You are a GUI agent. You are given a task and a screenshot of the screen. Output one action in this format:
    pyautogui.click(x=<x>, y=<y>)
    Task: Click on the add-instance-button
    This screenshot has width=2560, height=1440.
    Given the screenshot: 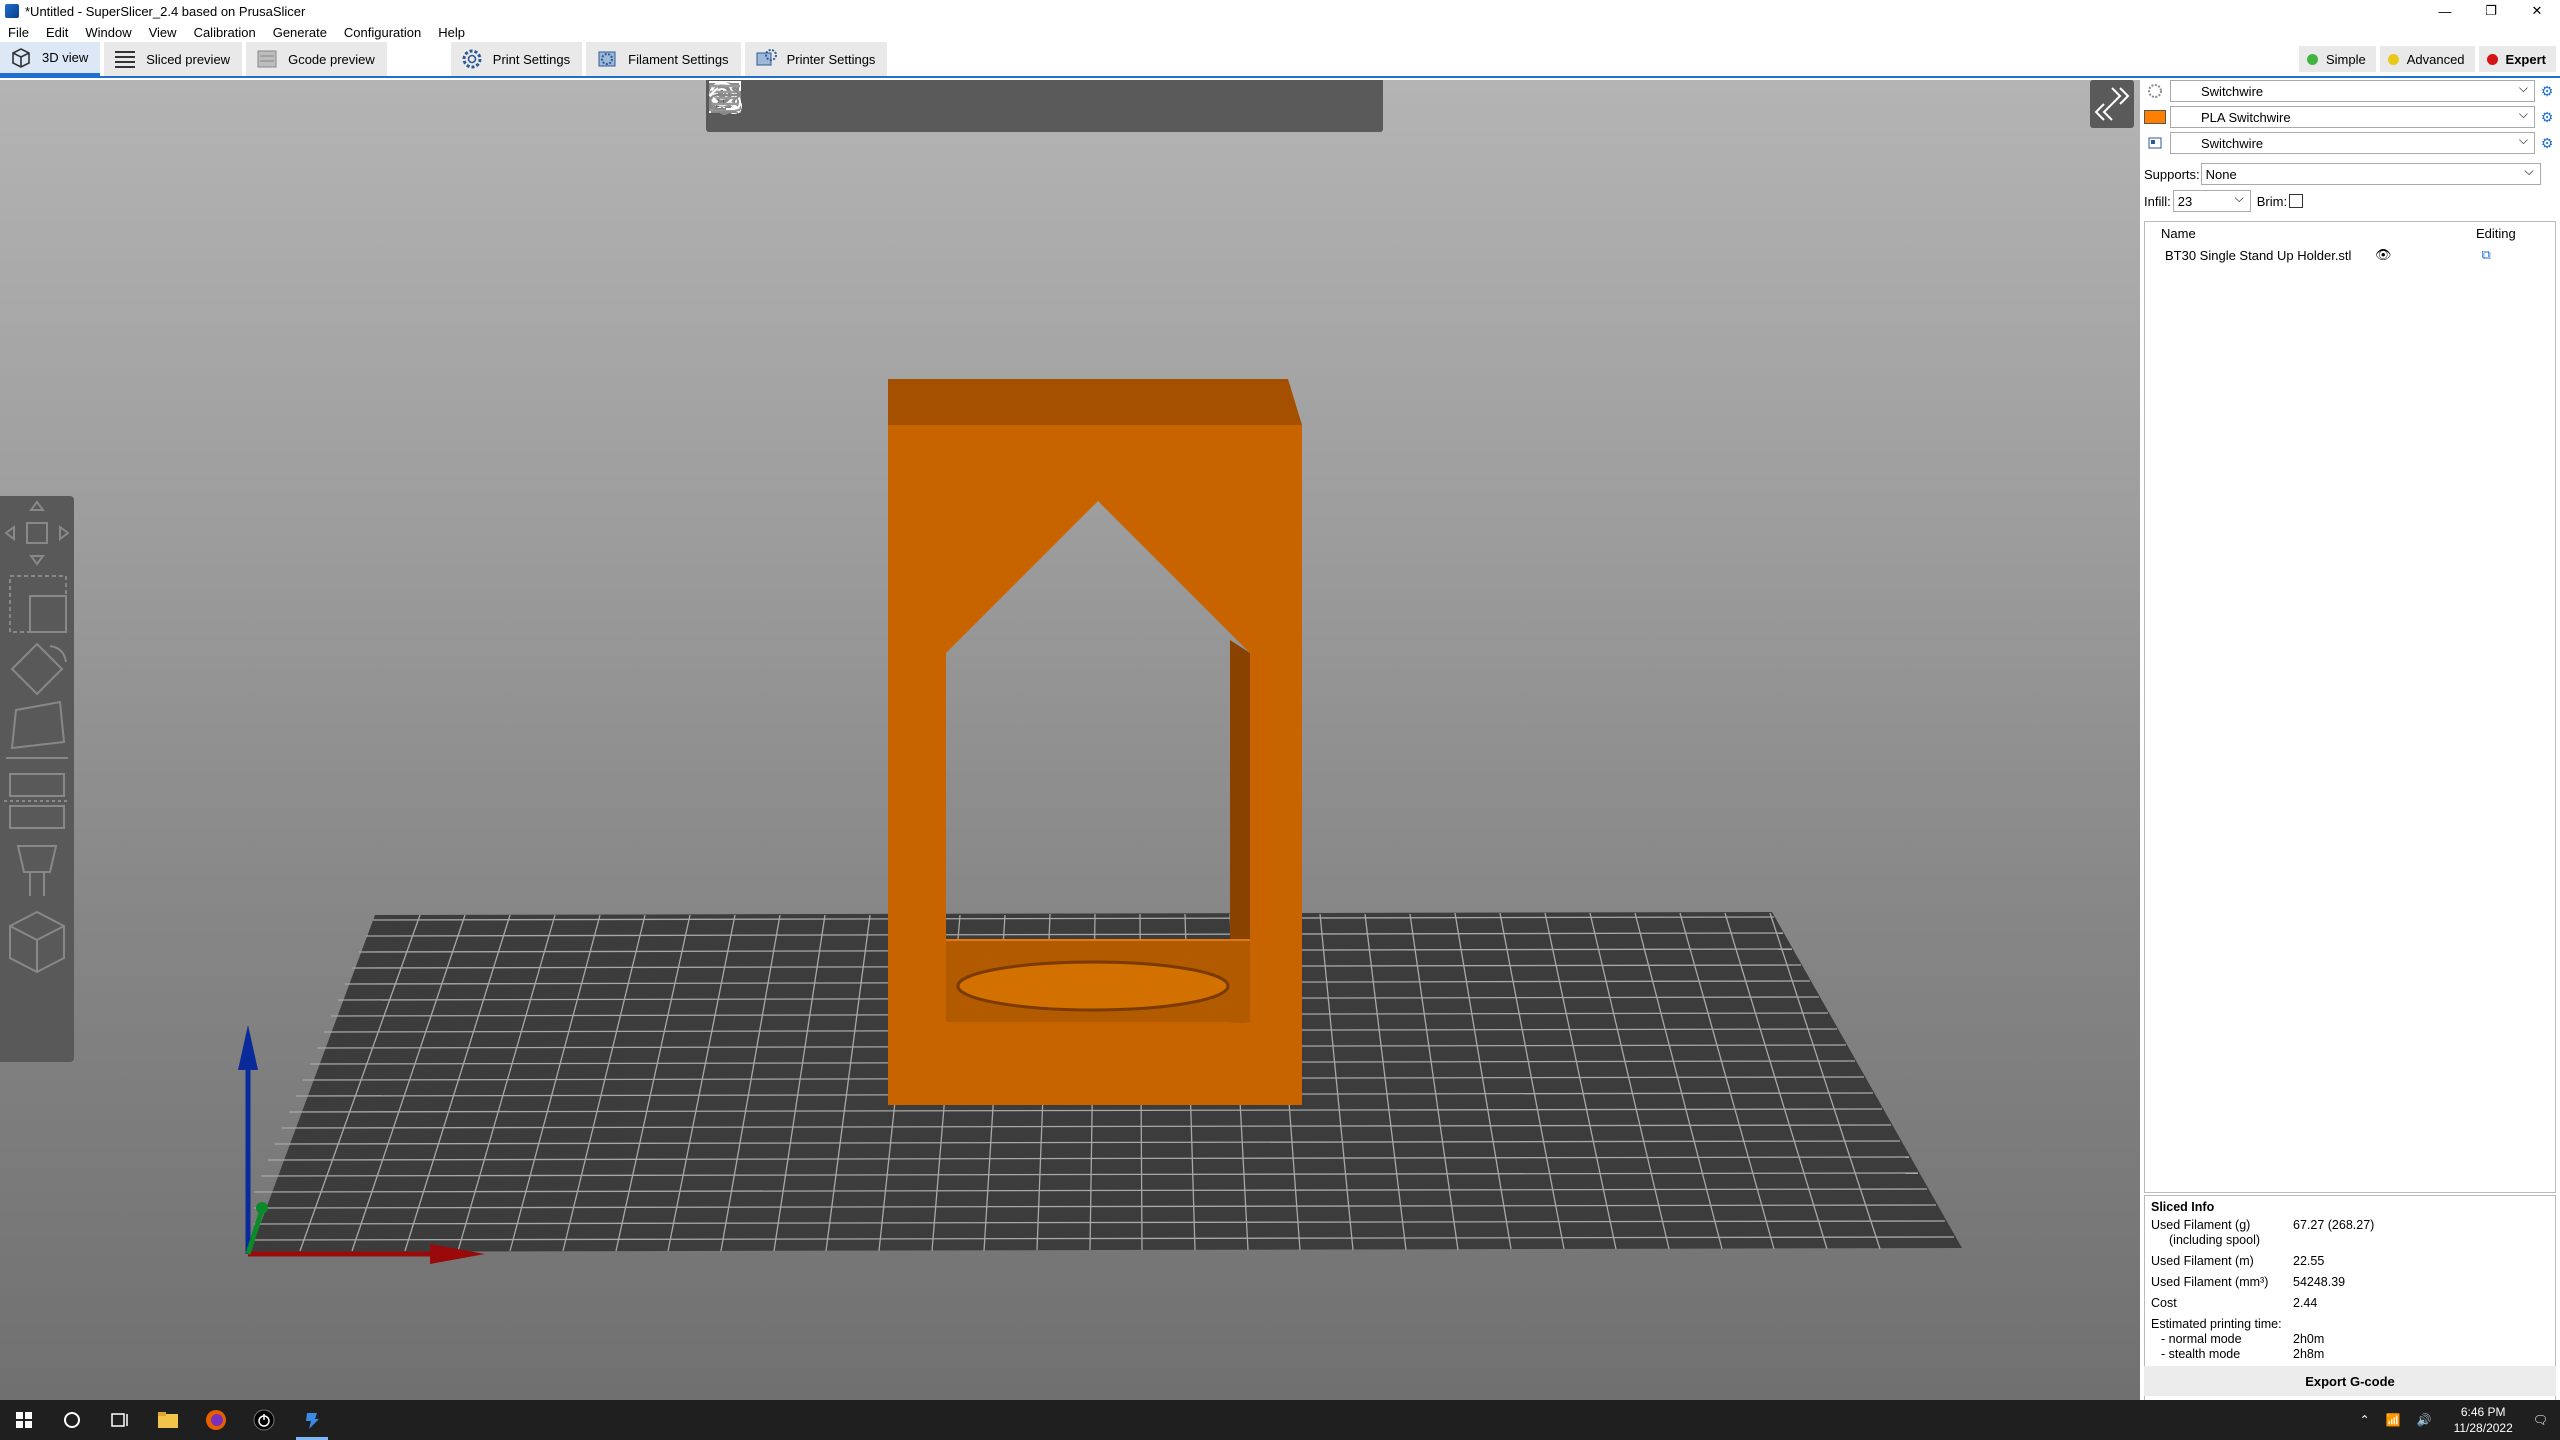 What is the action you would take?
    pyautogui.click(x=863, y=103)
    